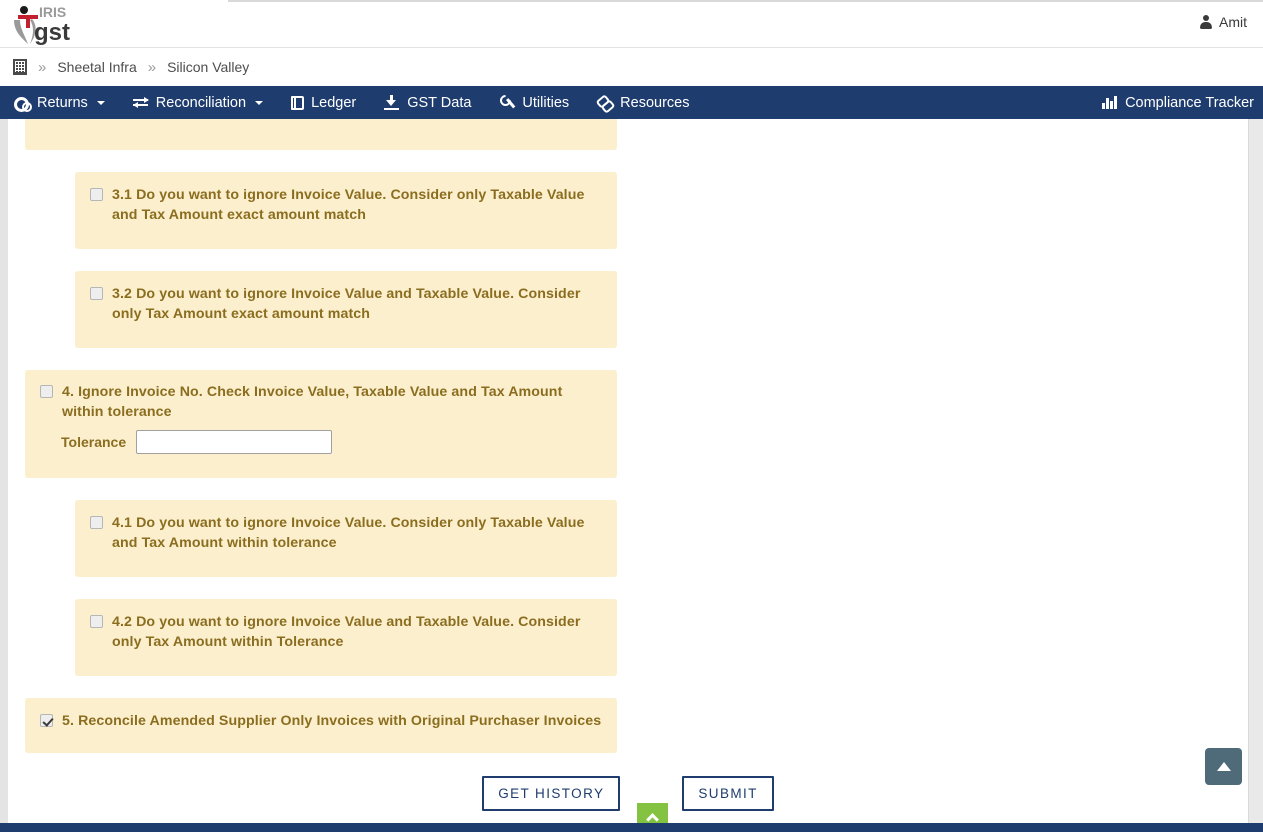 The image size is (1263, 832). I want to click on nav-item-gst-data: GST Data, so click(427, 102).